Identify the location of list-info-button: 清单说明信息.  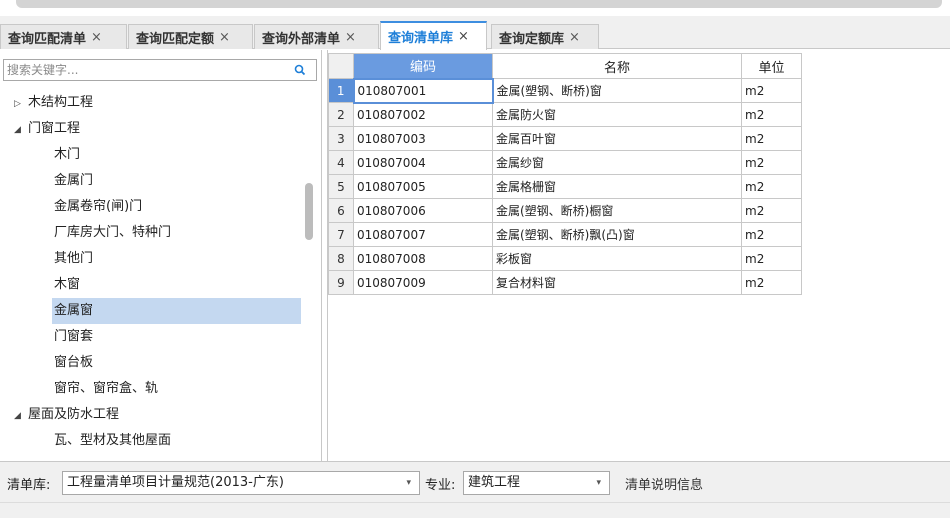
(664, 483).